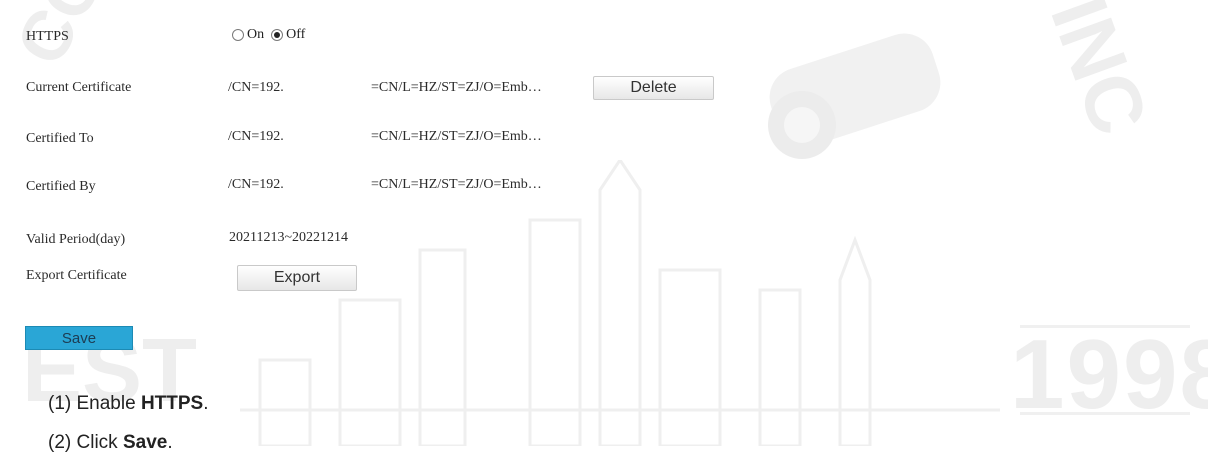 The height and width of the screenshot is (454, 1208). What do you see at coordinates (653, 88) in the screenshot?
I see `delete-button: Delete` at bounding box center [653, 88].